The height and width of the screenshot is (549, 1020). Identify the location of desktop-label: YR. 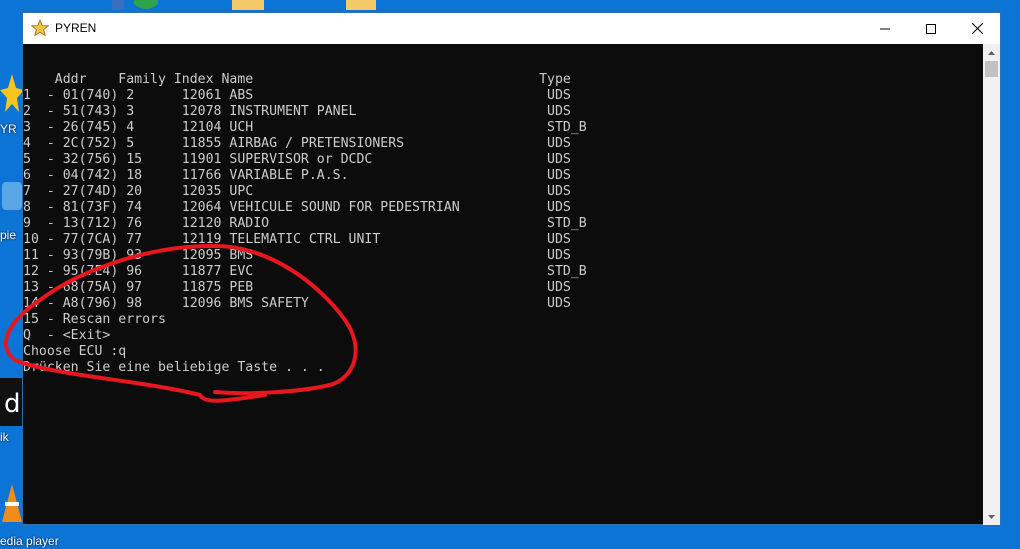
(8, 129).